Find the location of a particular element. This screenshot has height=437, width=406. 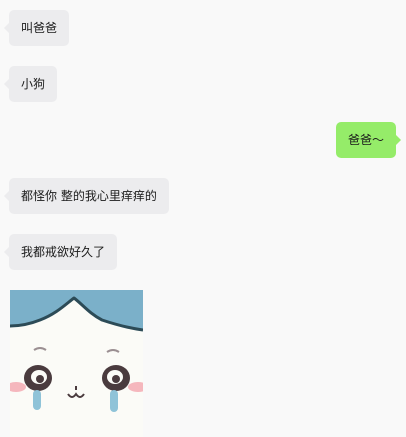

message-bubble-incoming: 我都戒欲好久了 is located at coordinates (60, 252).